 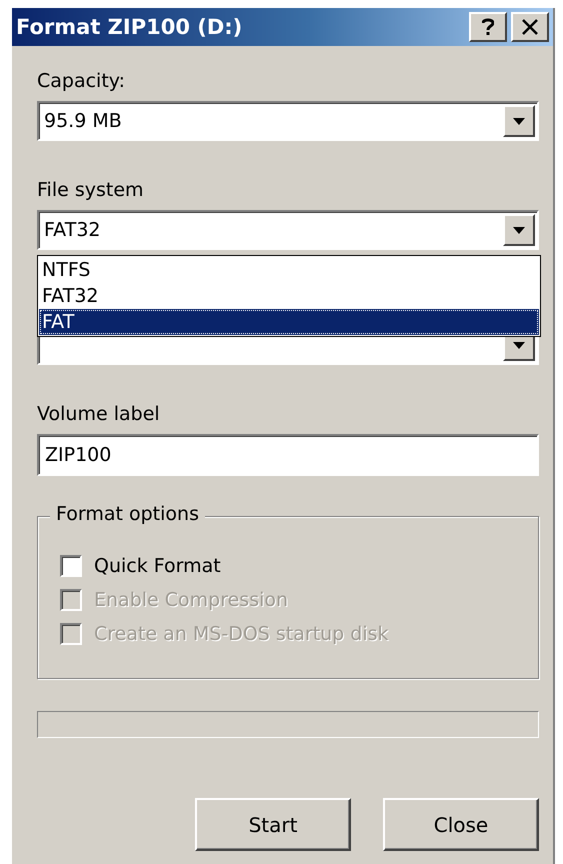 I want to click on close-button, so click(x=530, y=27).